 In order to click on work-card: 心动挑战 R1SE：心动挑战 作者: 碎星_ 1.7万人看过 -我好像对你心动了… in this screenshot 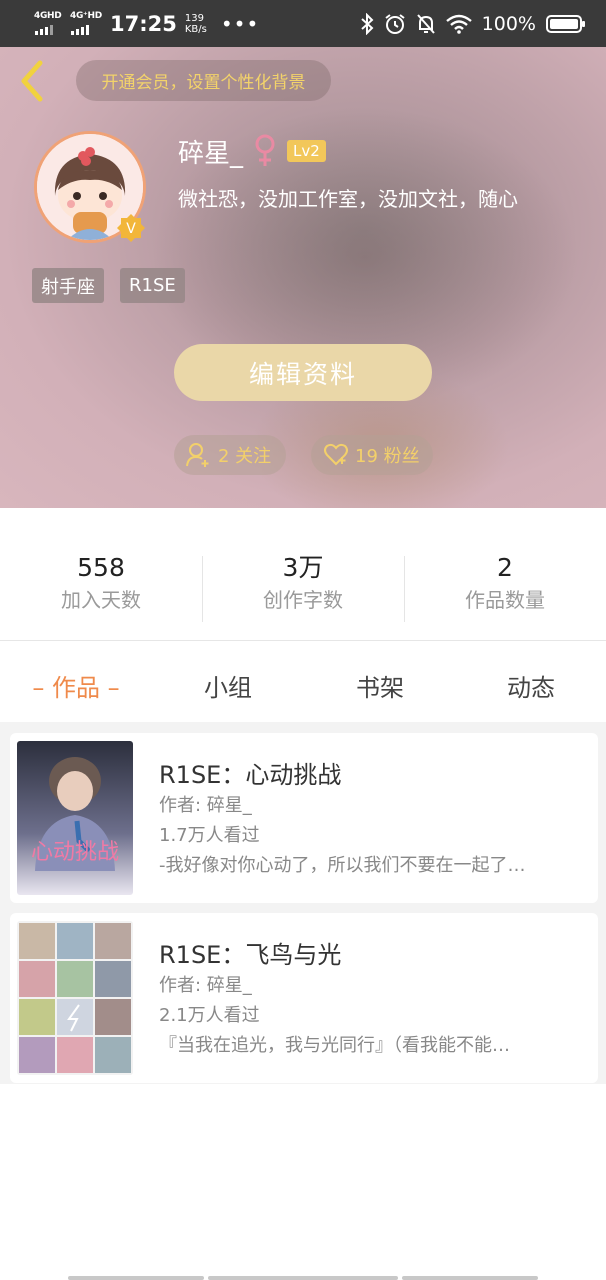, I will do `click(304, 818)`.